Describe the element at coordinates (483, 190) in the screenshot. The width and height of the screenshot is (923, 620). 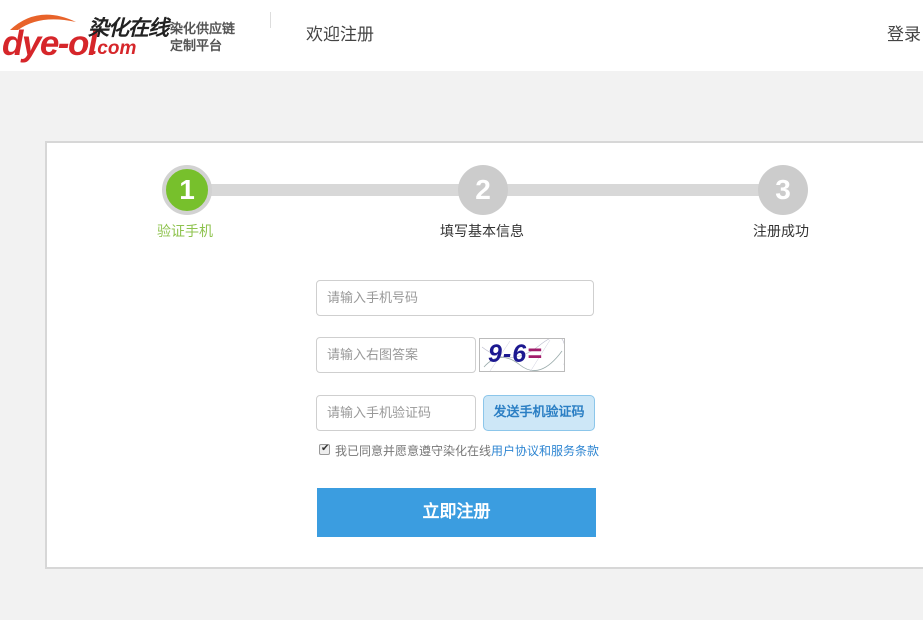
I see `step-2-circle: 2` at that location.